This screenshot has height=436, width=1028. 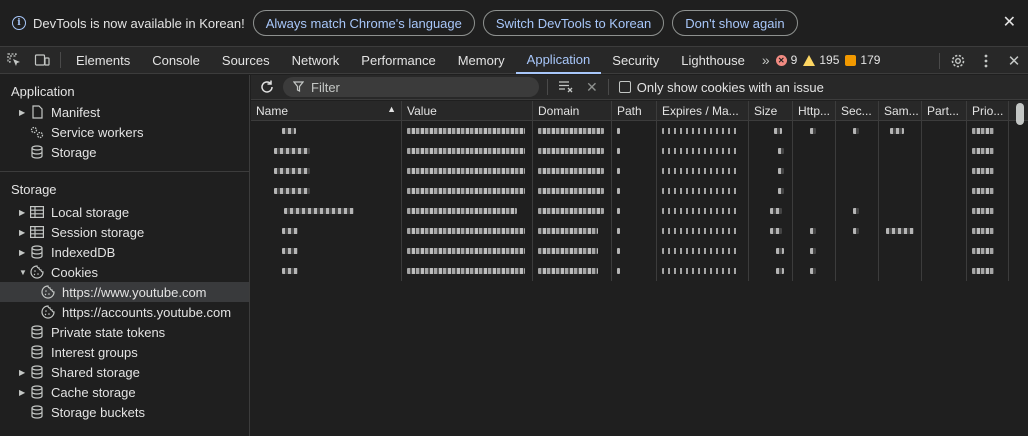 I want to click on tab-application: Application, so click(x=558, y=60).